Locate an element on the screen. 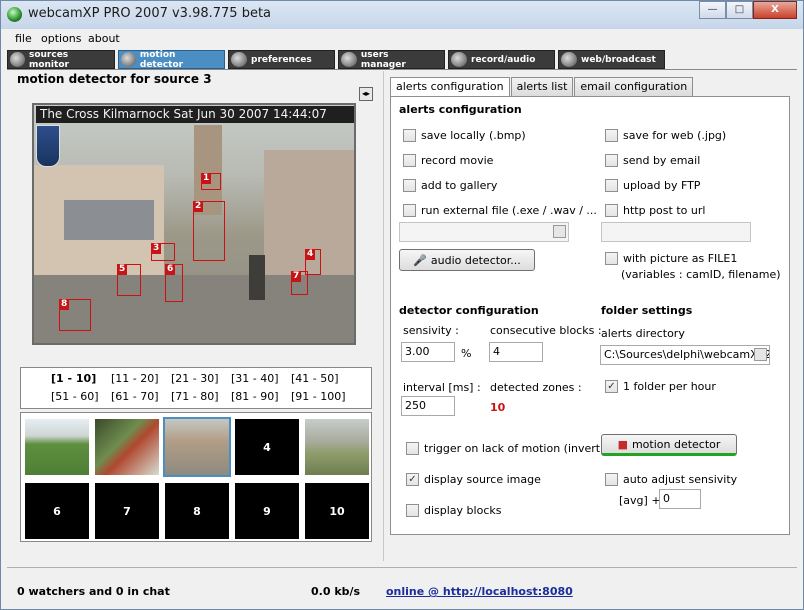 This screenshot has height=610, width=804. motion-zone: 6 is located at coordinates (174, 283).